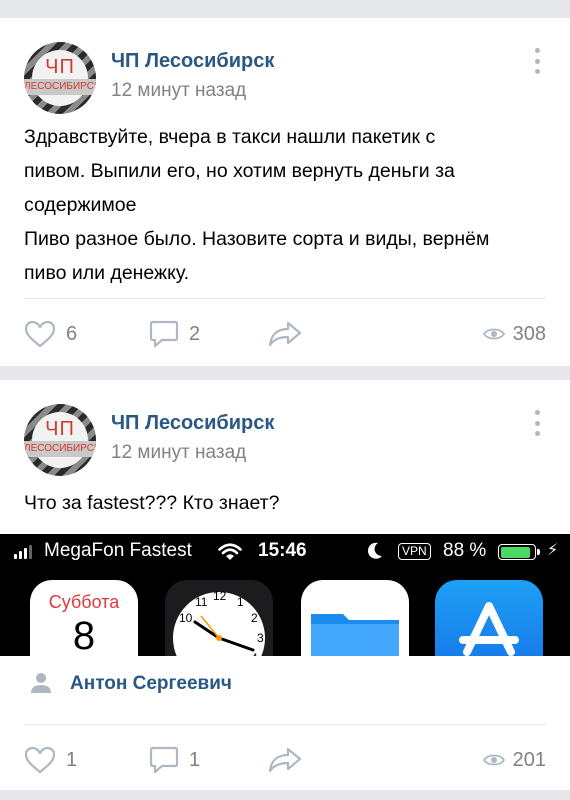  Describe the element at coordinates (489, 618) in the screenshot. I see `app-store-icon` at that location.